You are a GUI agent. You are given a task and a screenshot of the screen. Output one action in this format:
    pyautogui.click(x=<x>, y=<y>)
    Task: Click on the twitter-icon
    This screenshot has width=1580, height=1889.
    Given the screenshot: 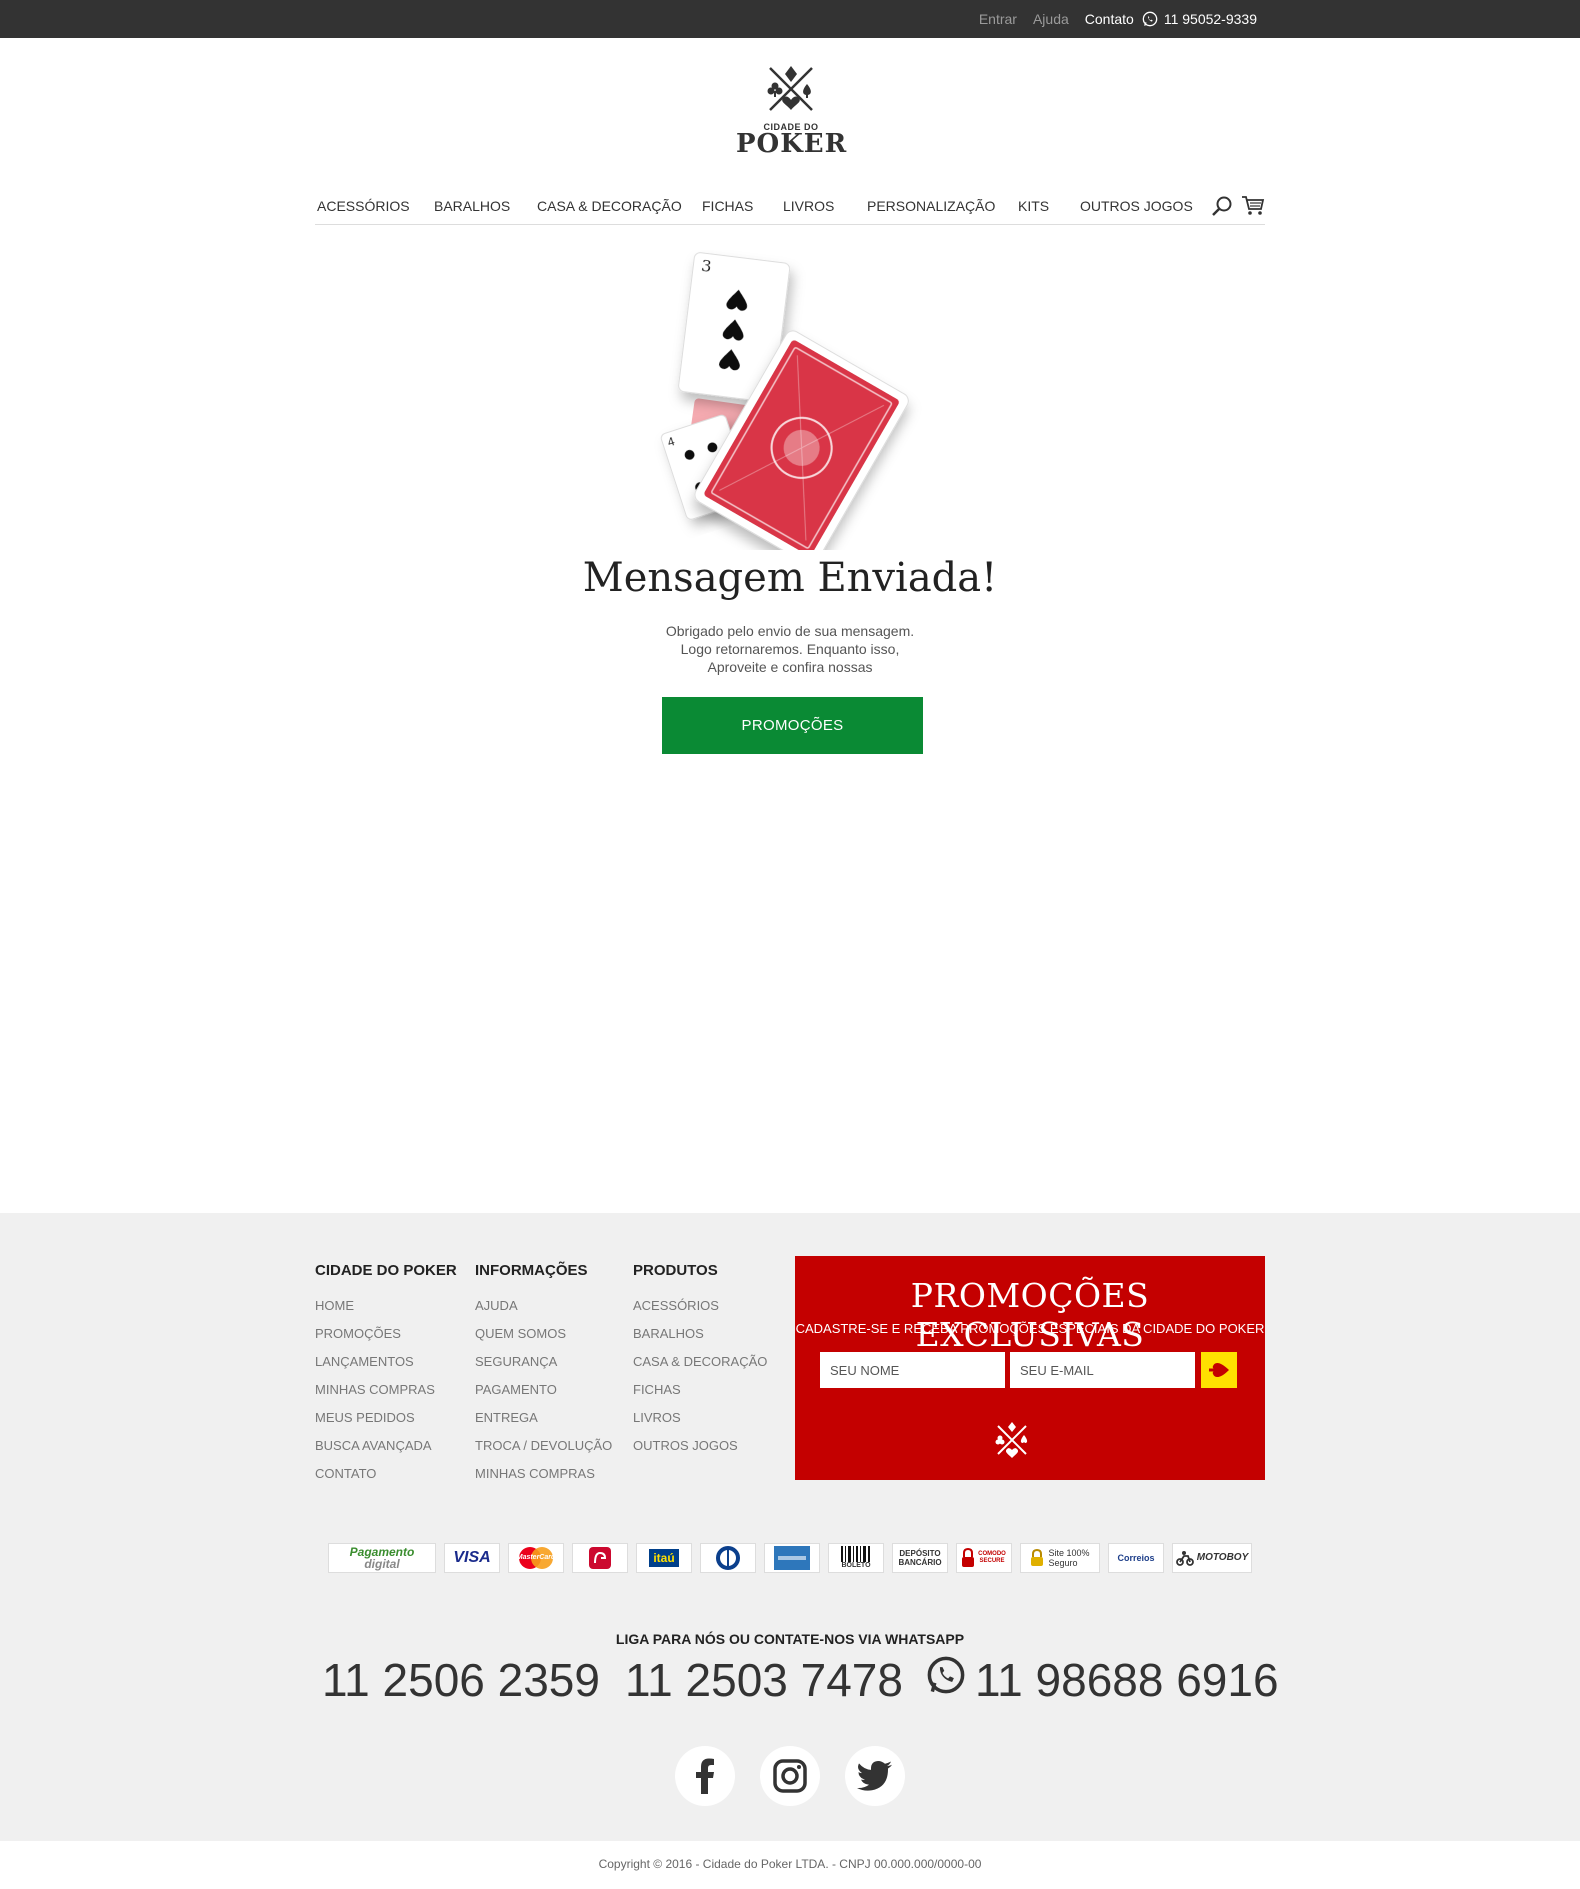 What is the action you would take?
    pyautogui.click(x=874, y=1776)
    